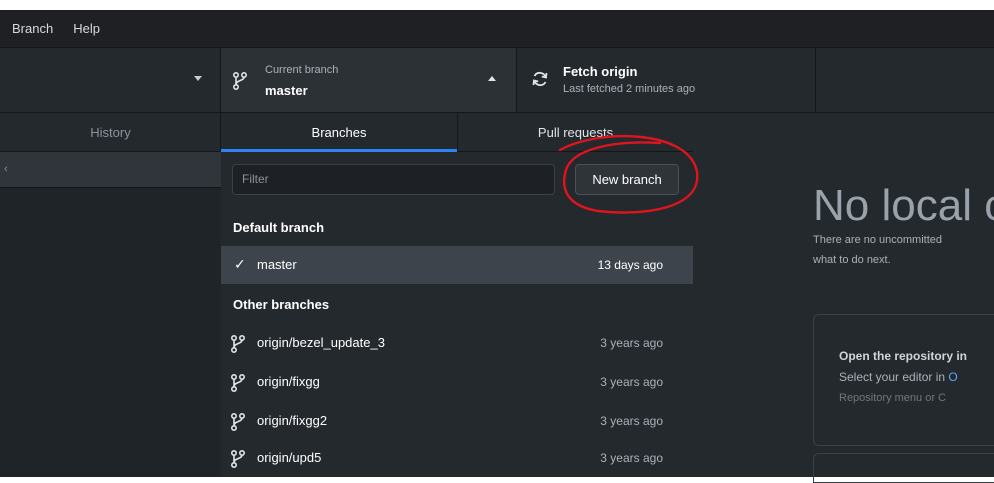  I want to click on branch-filter-input: Filter, so click(393, 179).